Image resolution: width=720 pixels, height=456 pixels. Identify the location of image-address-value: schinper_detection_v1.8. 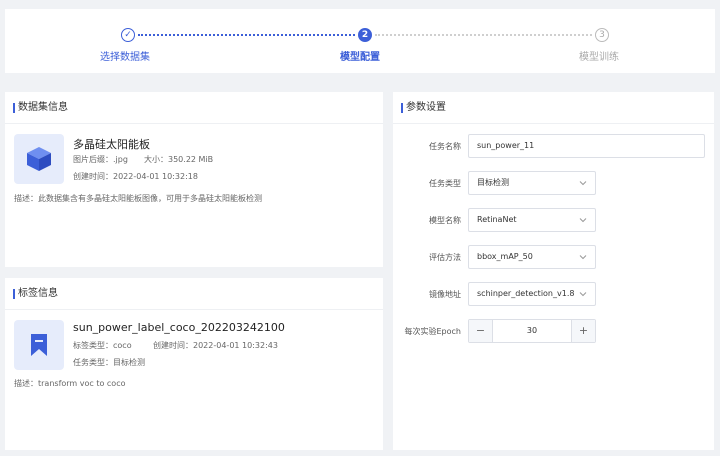
(526, 293).